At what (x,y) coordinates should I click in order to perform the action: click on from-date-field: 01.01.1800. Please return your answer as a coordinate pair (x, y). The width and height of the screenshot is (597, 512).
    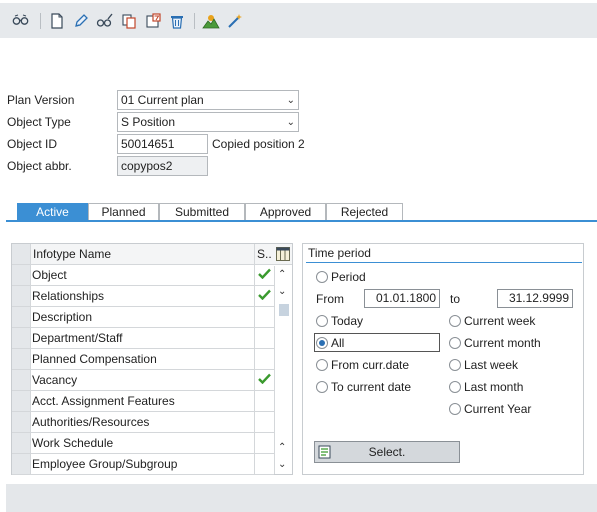
    Looking at the image, I should click on (402, 298).